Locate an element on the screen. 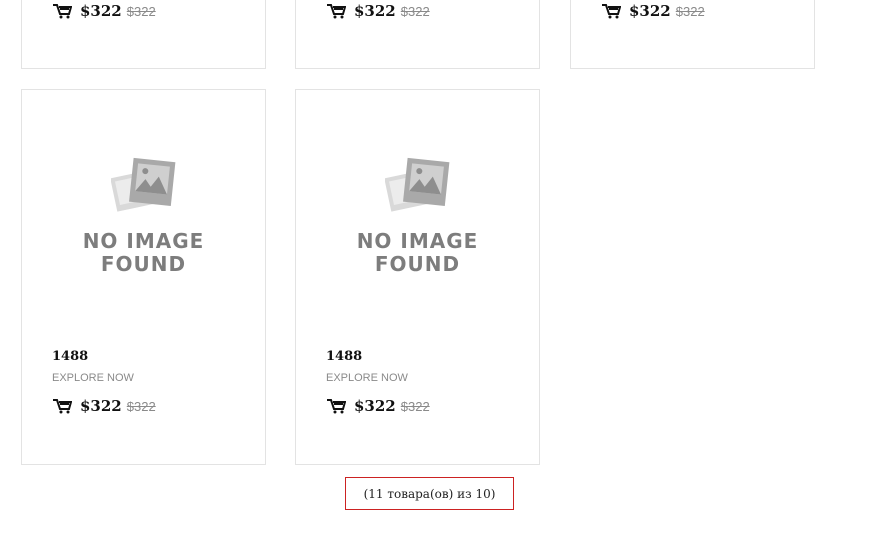  result-count: (11 товара(ов) из 10) is located at coordinates (429, 493).